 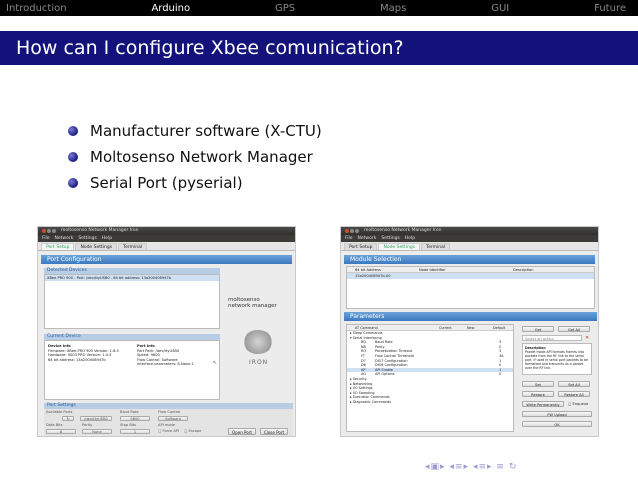 I want to click on window-titlebar: moltosenso Network Manager Iron, so click(x=469, y=231).